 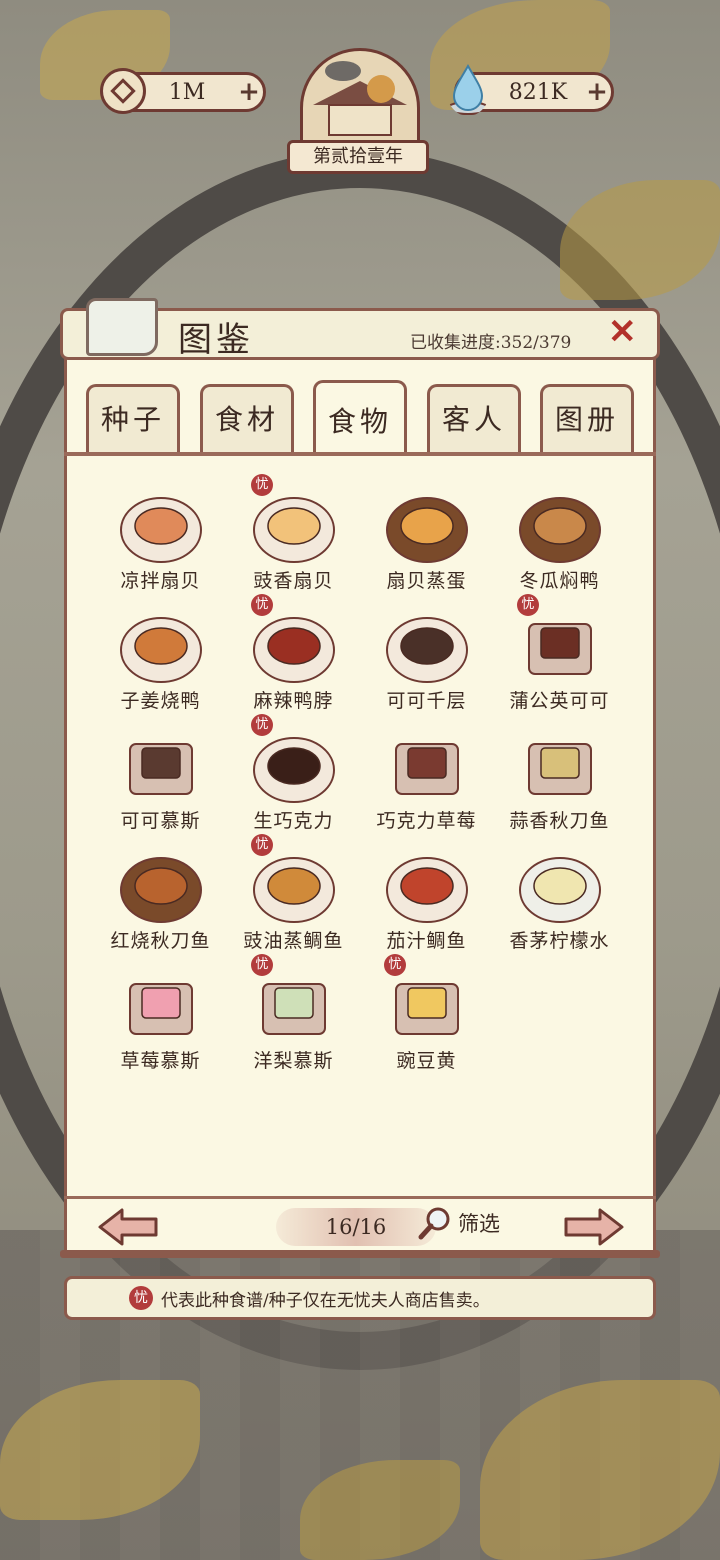 I want to click on magnifier-icon, so click(x=434, y=1223).